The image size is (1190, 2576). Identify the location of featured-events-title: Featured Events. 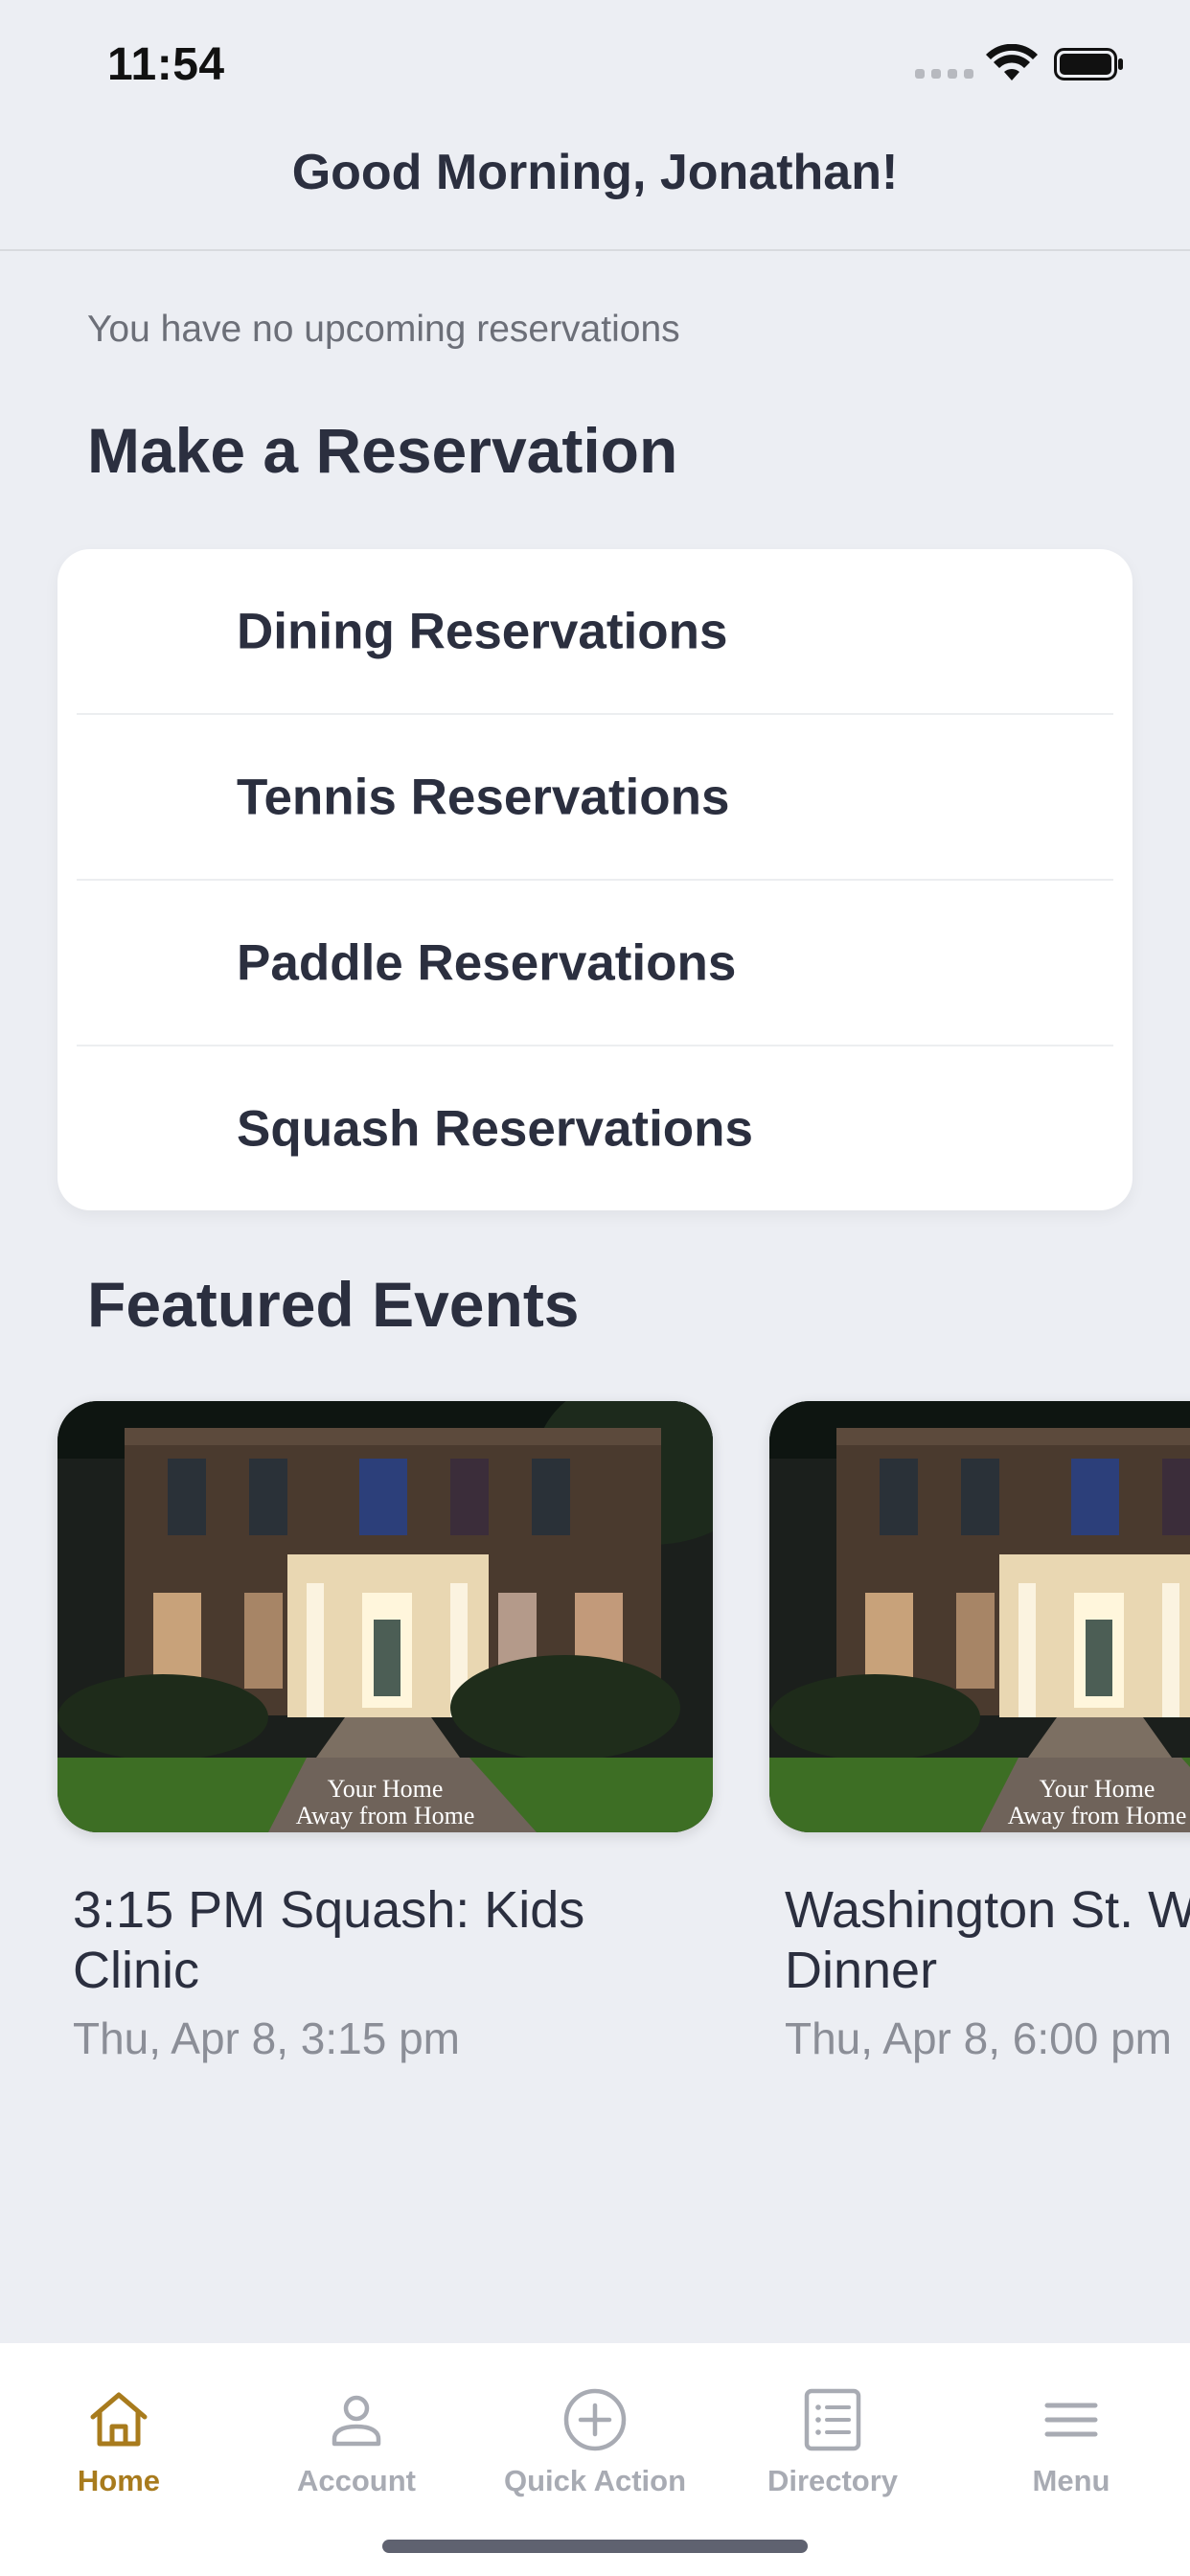
(334, 1304).